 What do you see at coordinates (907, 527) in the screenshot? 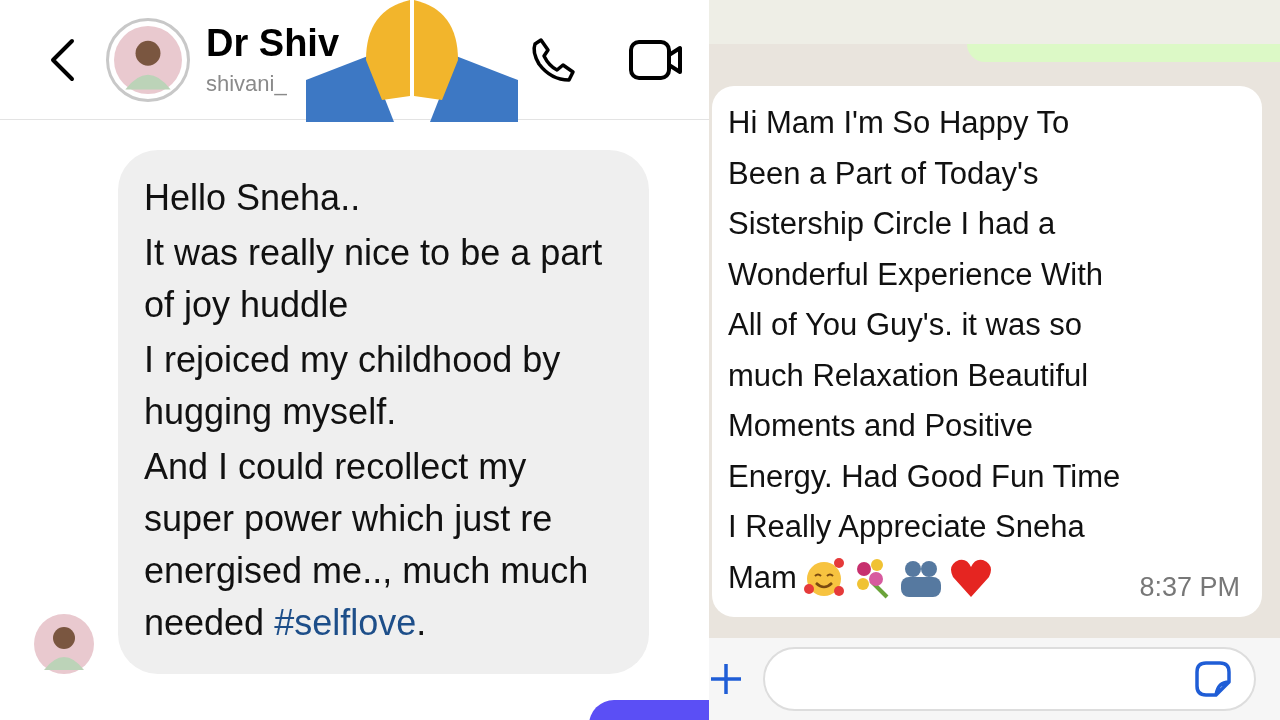
I see `message-text: I Really Appreciate Sneha` at bounding box center [907, 527].